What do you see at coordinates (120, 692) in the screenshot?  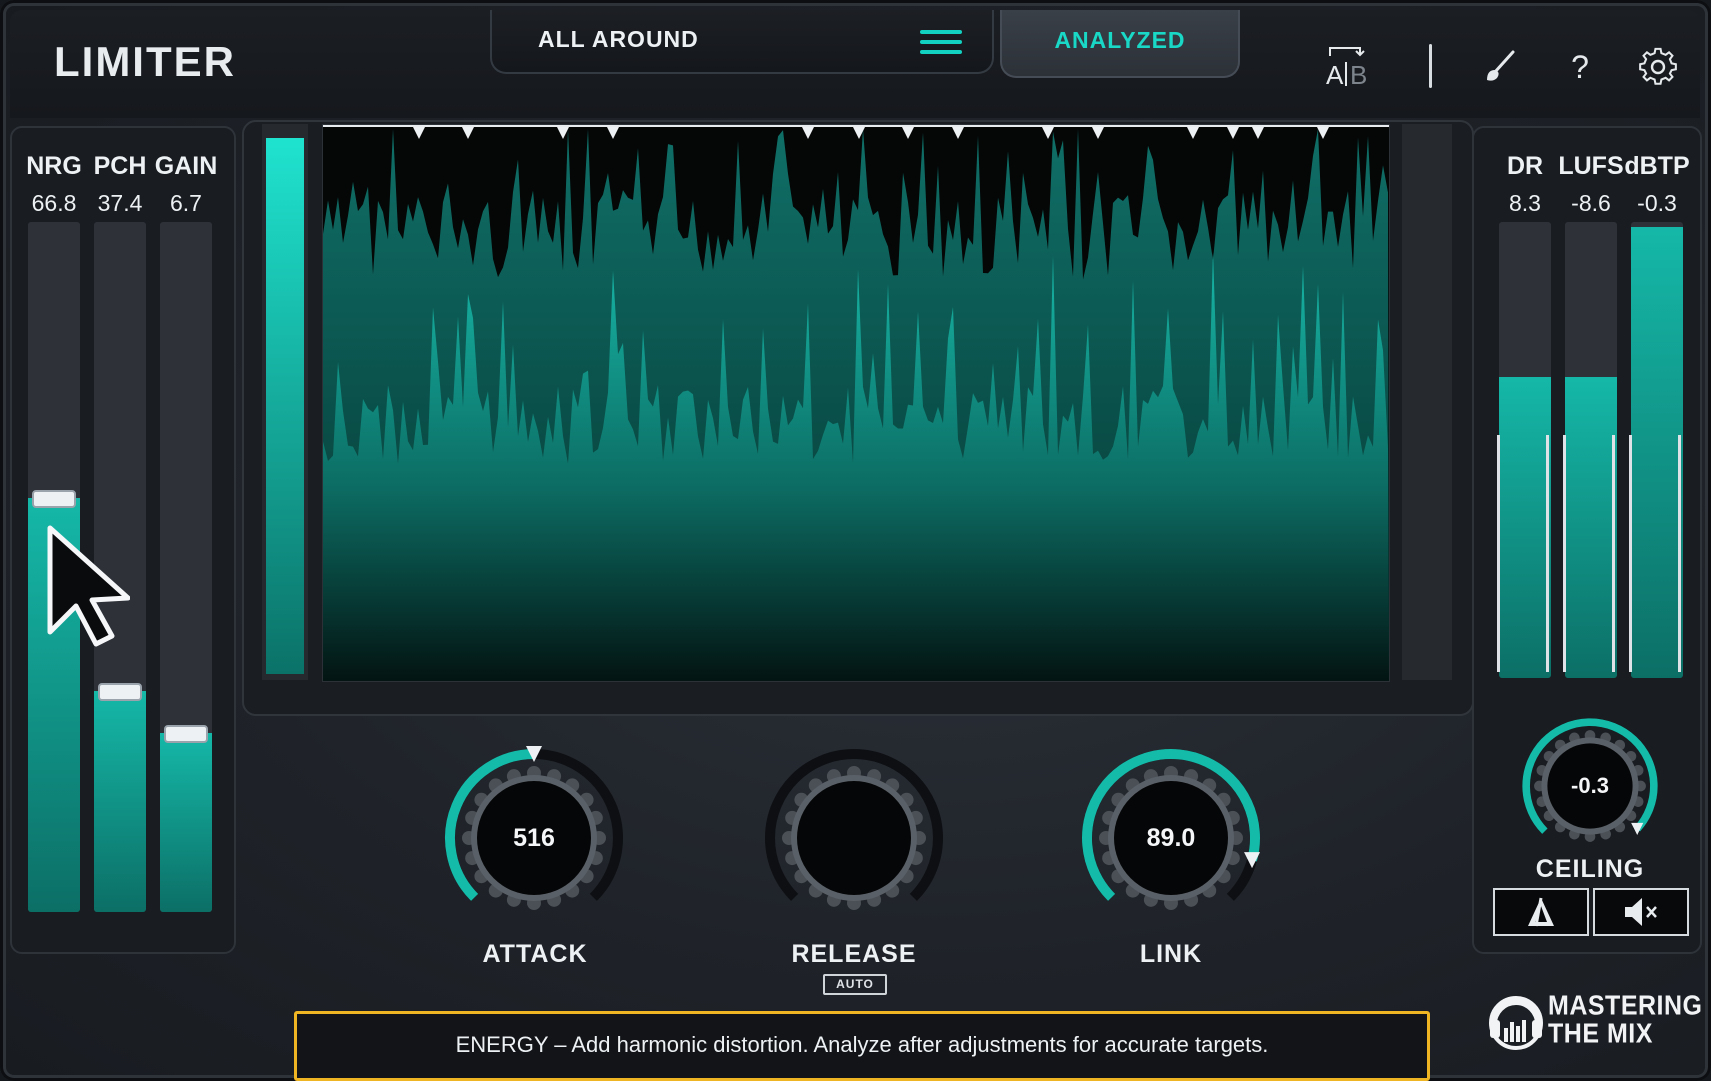 I see `left-pch-slider-thumb` at bounding box center [120, 692].